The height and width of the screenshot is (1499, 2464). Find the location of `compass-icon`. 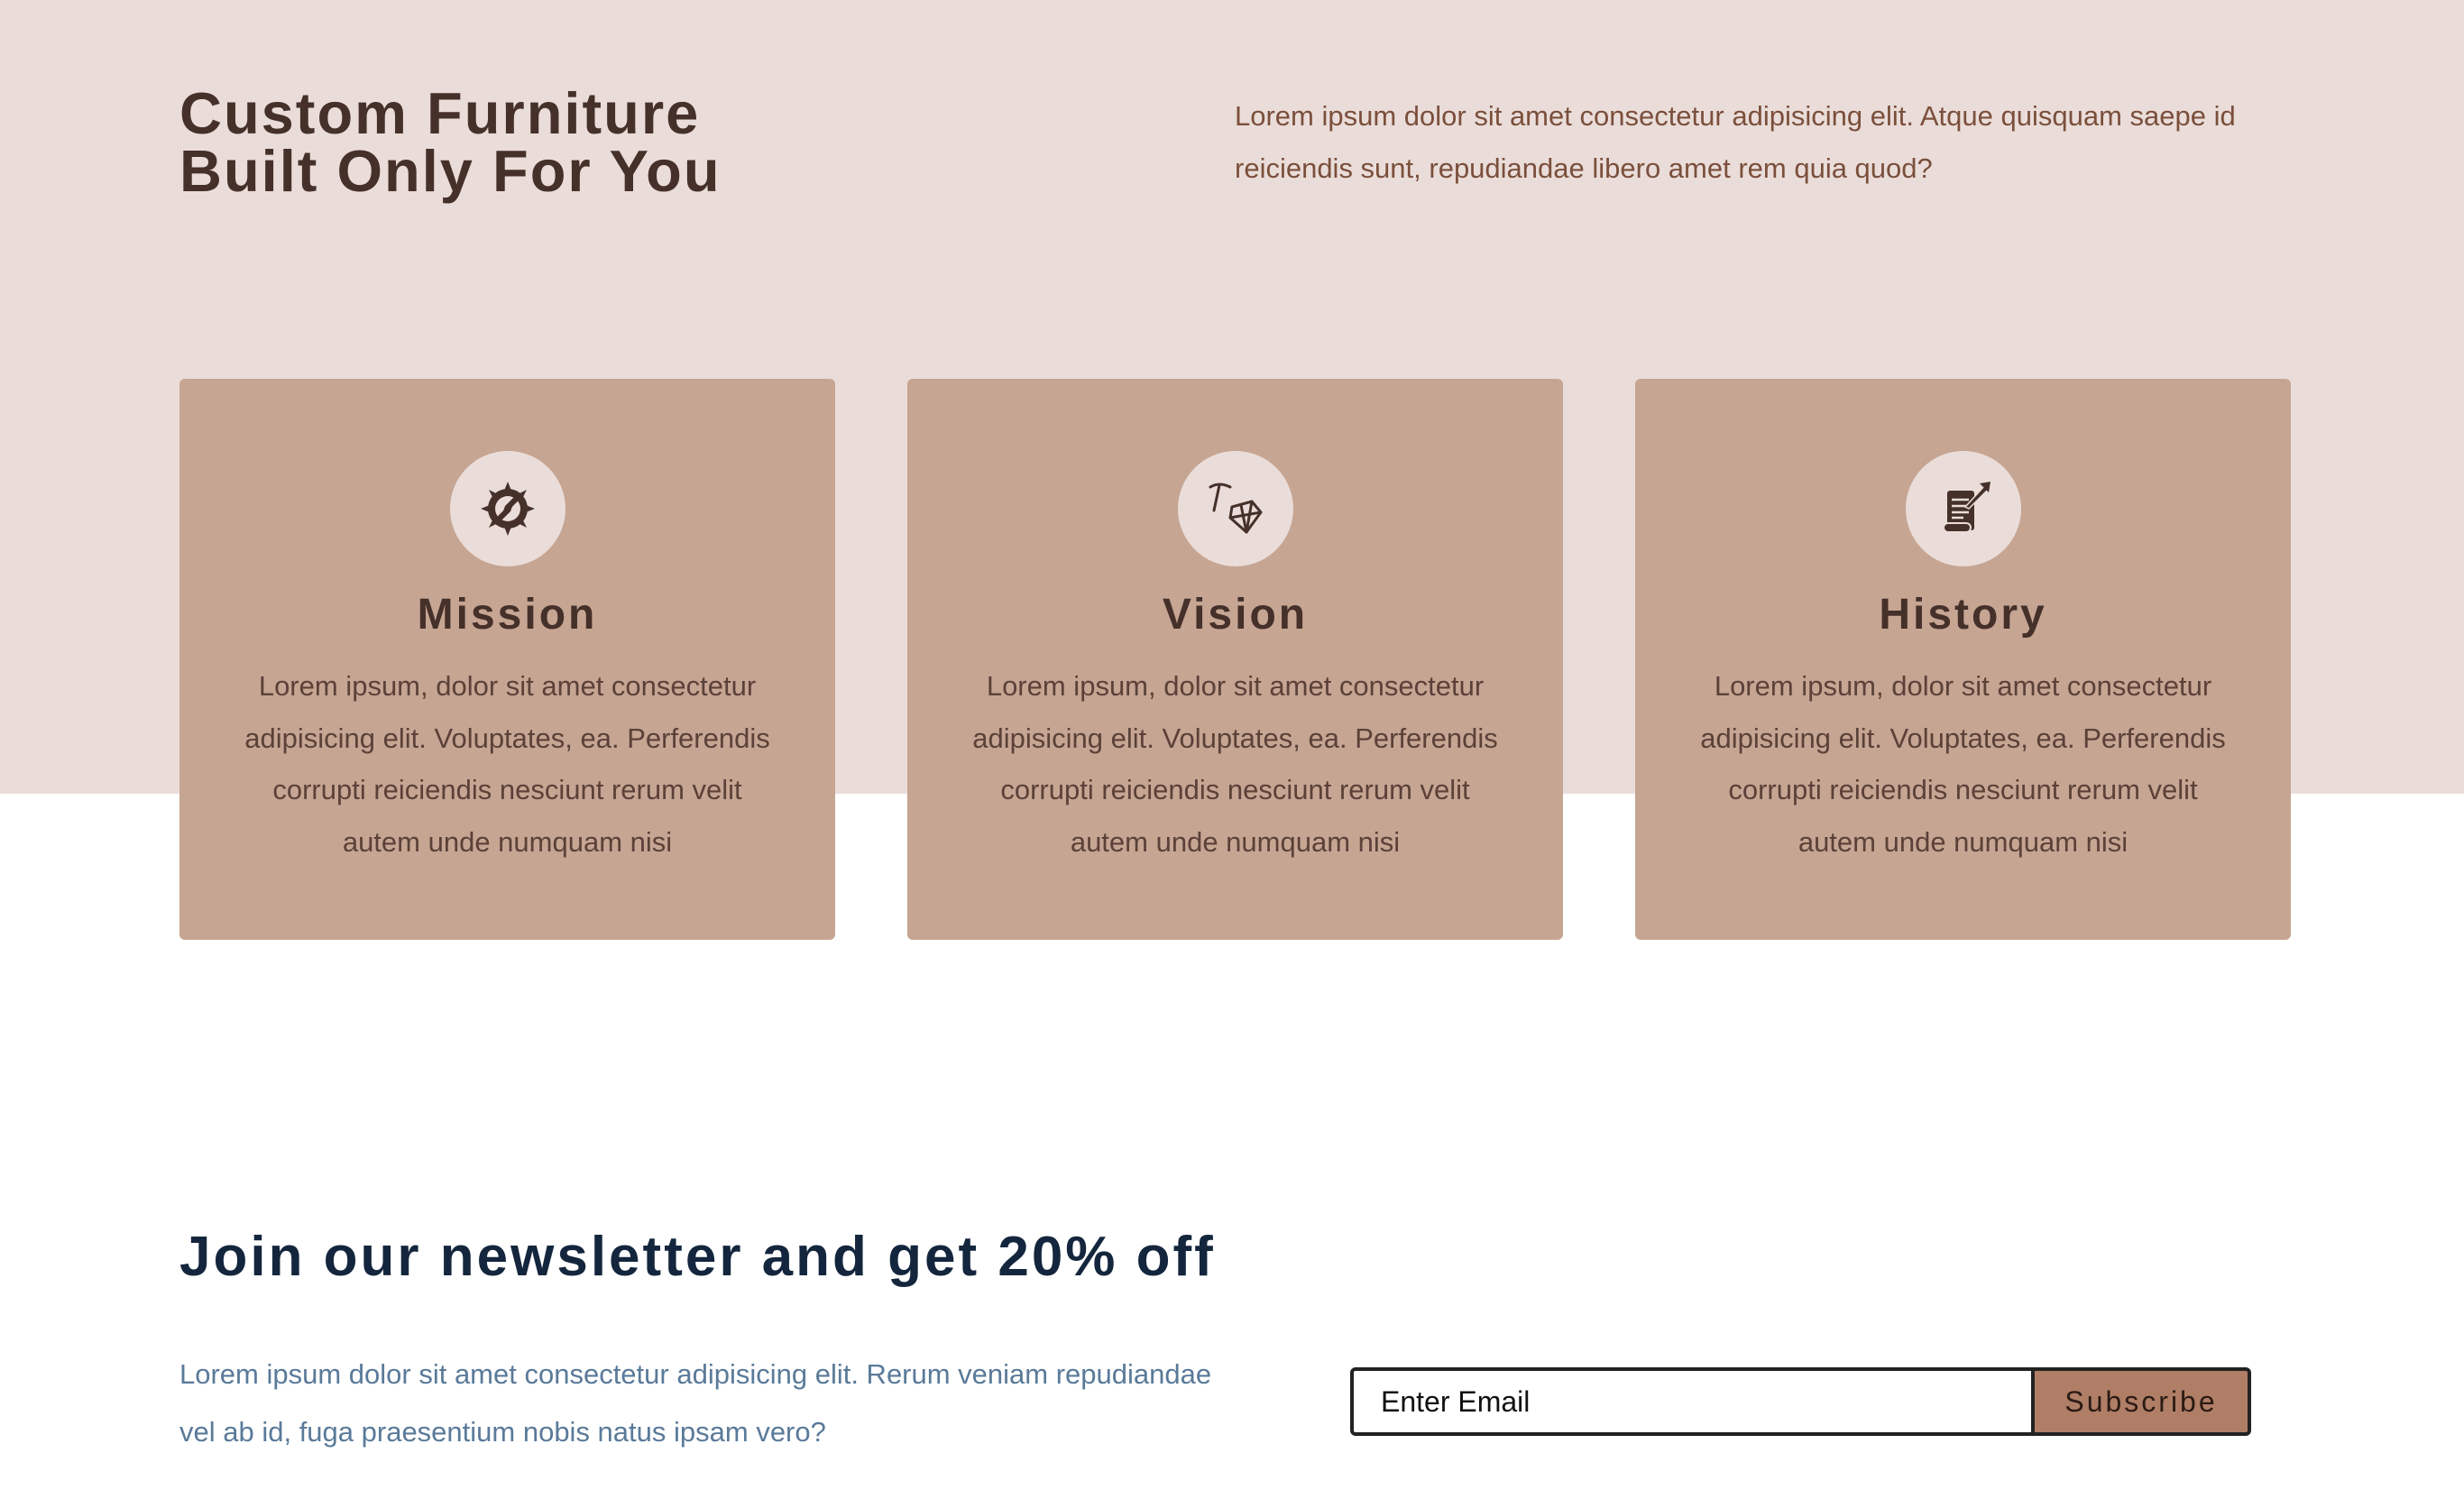

compass-icon is located at coordinates (507, 508).